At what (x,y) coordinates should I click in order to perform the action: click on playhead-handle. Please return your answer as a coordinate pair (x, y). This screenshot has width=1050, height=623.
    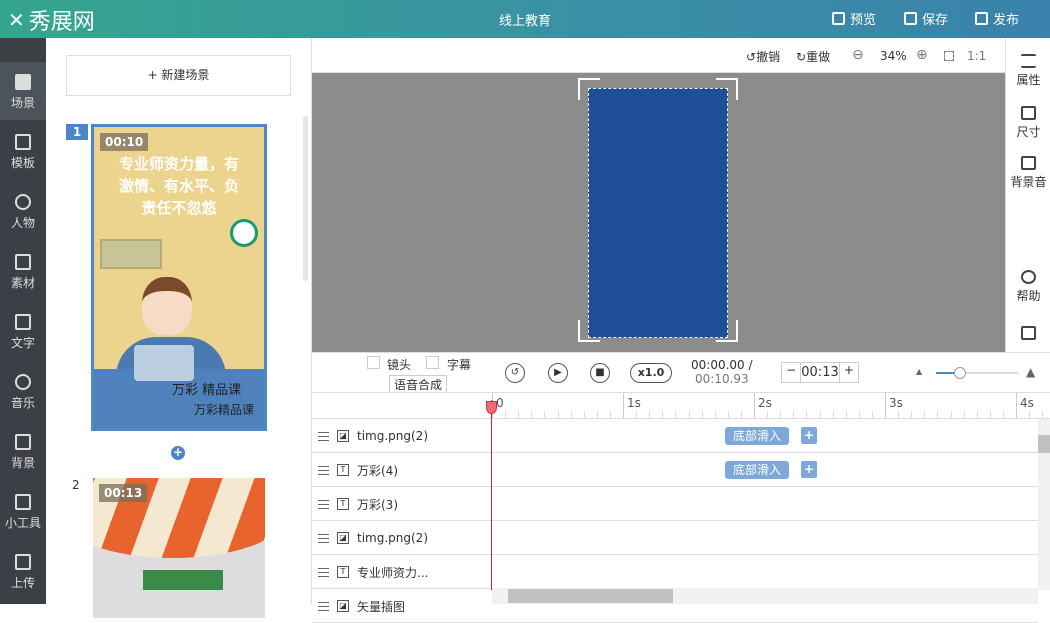
    Looking at the image, I should click on (491, 407).